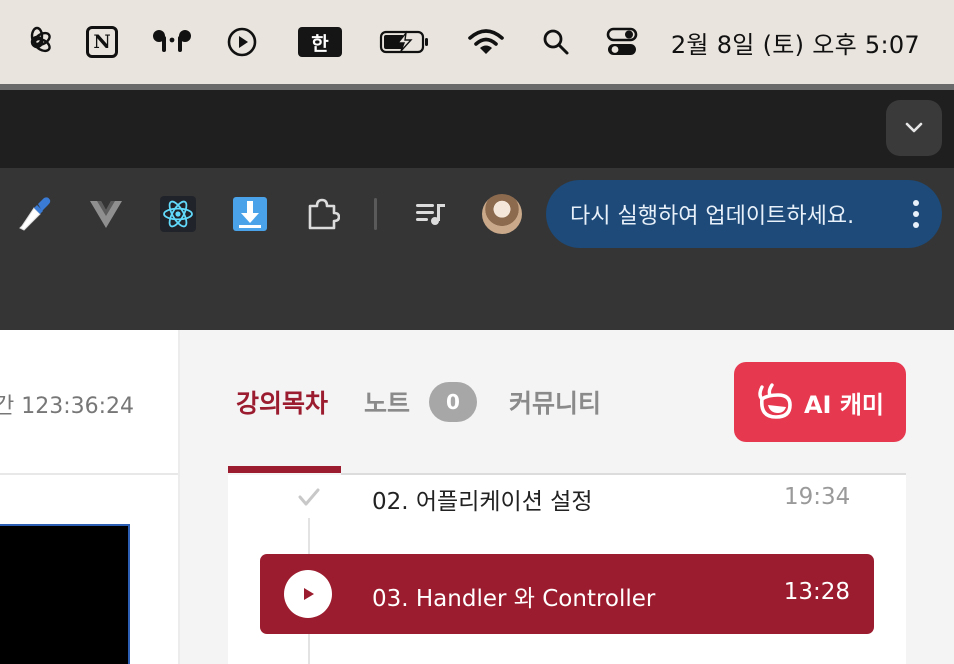  I want to click on chevron-down-icon, so click(914, 127).